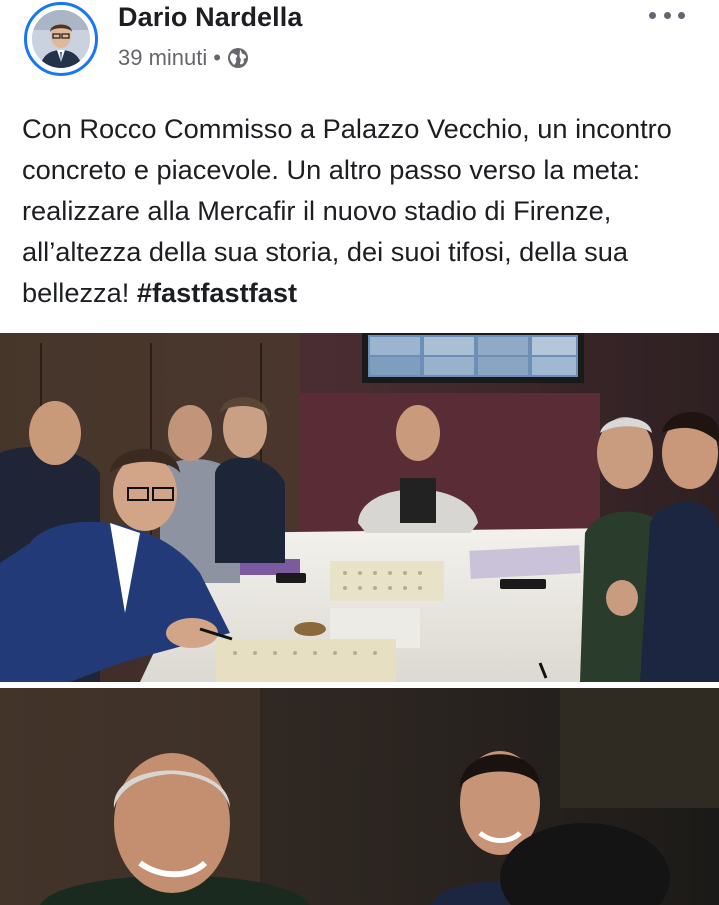 The image size is (719, 905). Describe the element at coordinates (217, 292) in the screenshot. I see `hashtag-link: #fastfastfast` at that location.